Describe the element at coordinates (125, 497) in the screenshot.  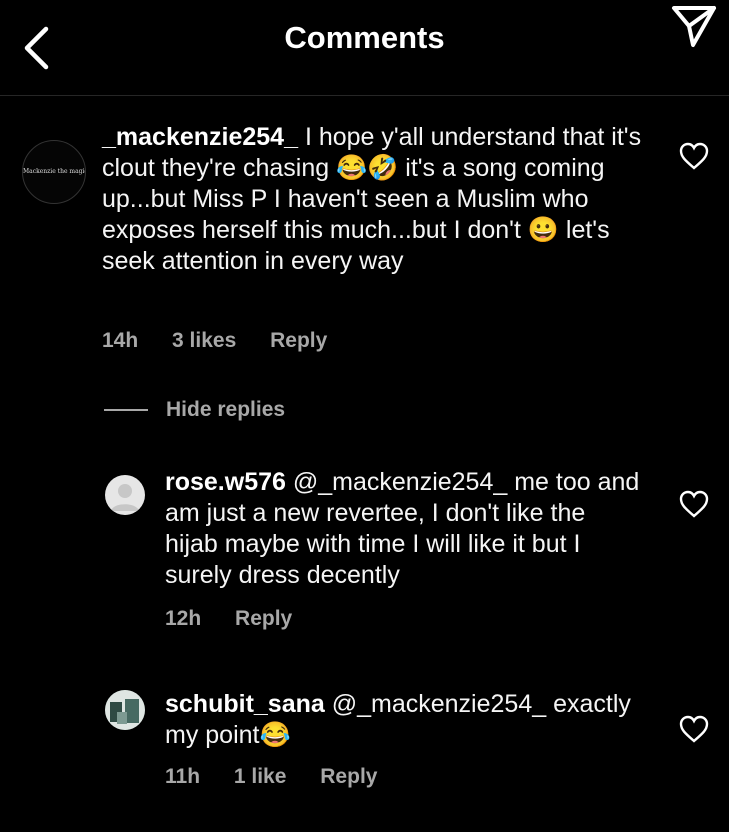
I see `default-avatar-icon` at that location.